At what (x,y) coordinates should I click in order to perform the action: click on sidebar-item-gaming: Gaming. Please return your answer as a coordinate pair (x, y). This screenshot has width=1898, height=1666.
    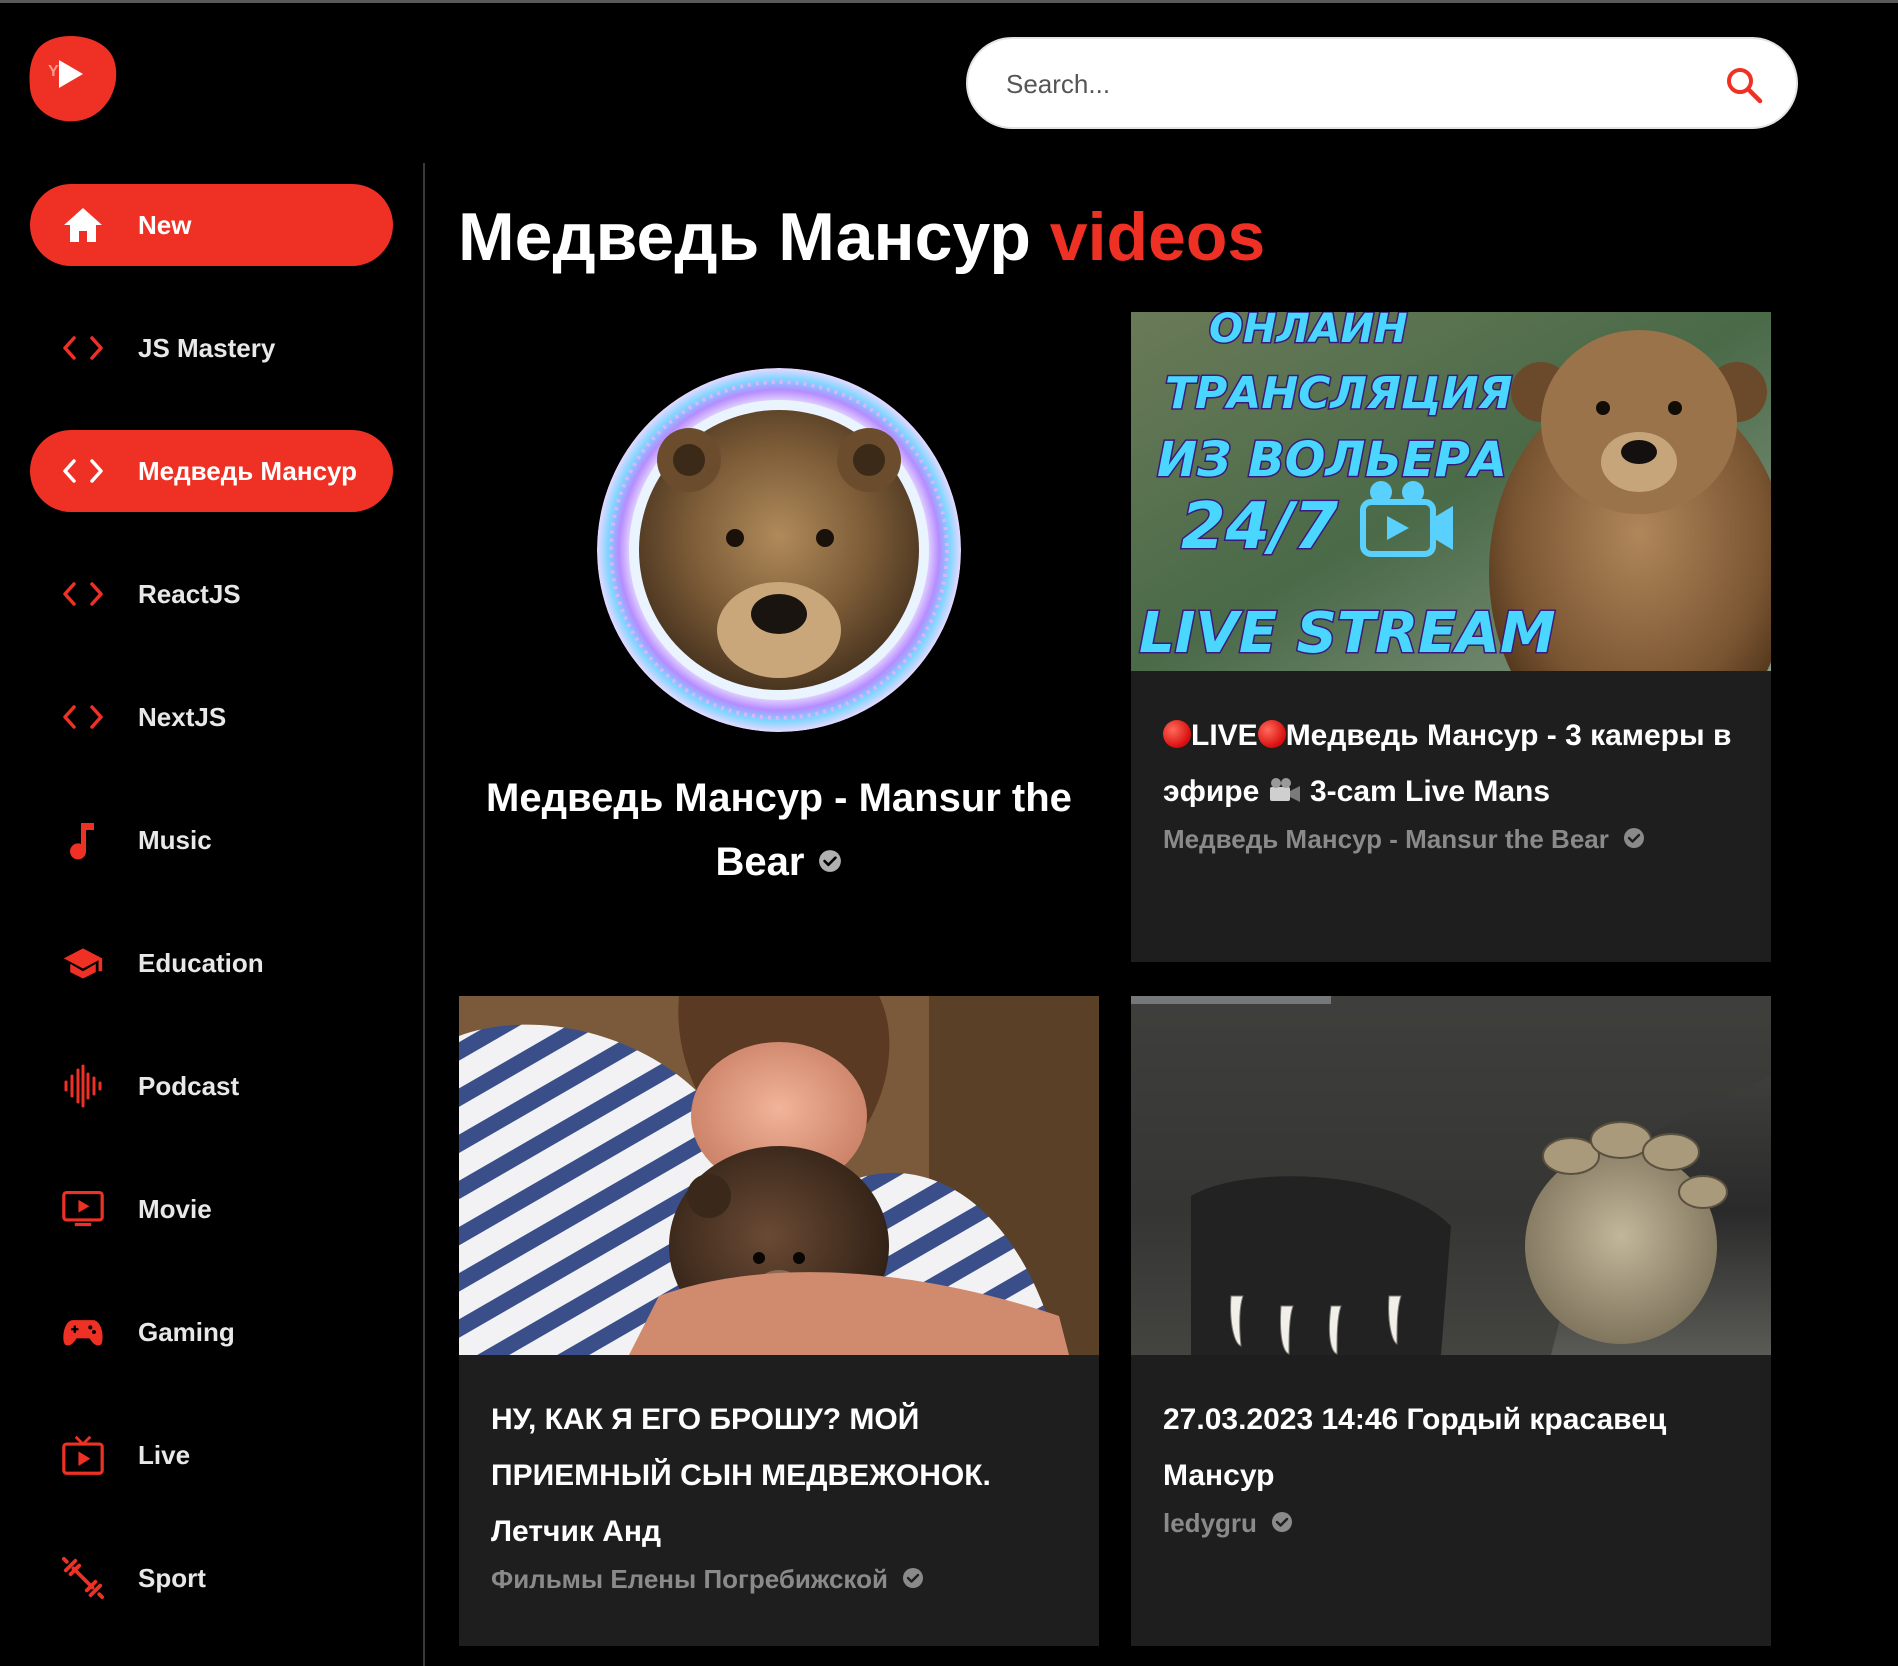
    Looking at the image, I should click on (211, 1332).